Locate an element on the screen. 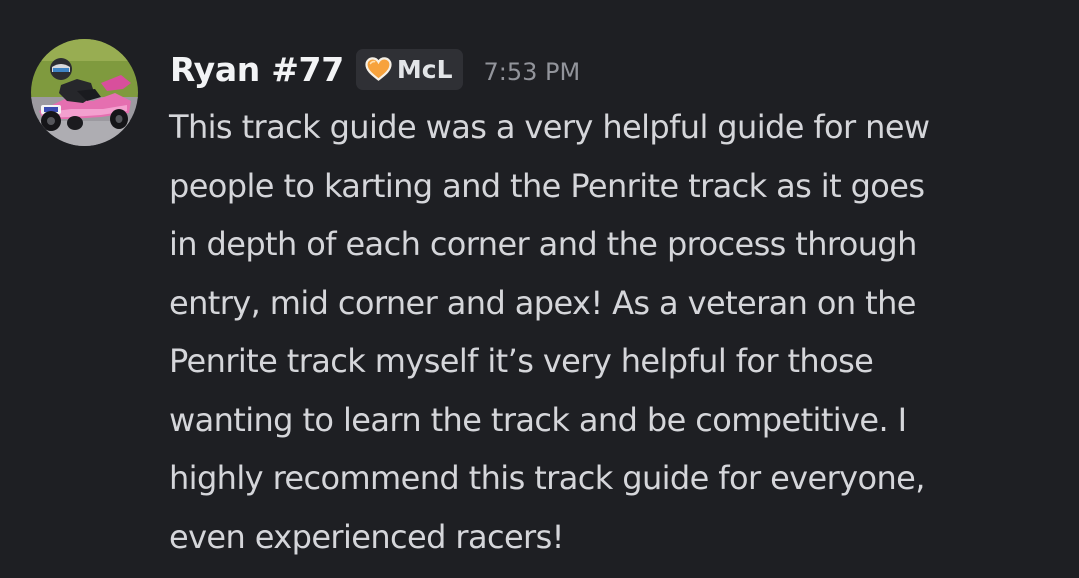 The height and width of the screenshot is (578, 1079). message-timestamp: 7:53 PM is located at coordinates (532, 69).